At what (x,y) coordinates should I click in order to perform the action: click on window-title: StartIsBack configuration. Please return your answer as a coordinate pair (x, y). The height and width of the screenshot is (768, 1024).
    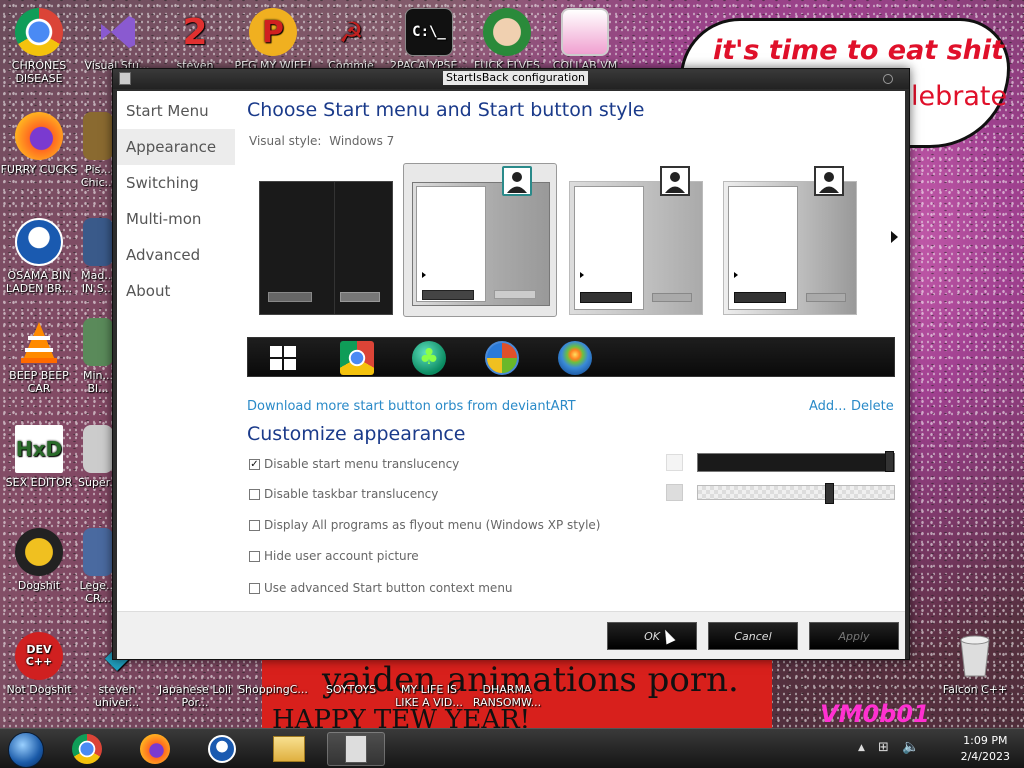
    Looking at the image, I should click on (516, 78).